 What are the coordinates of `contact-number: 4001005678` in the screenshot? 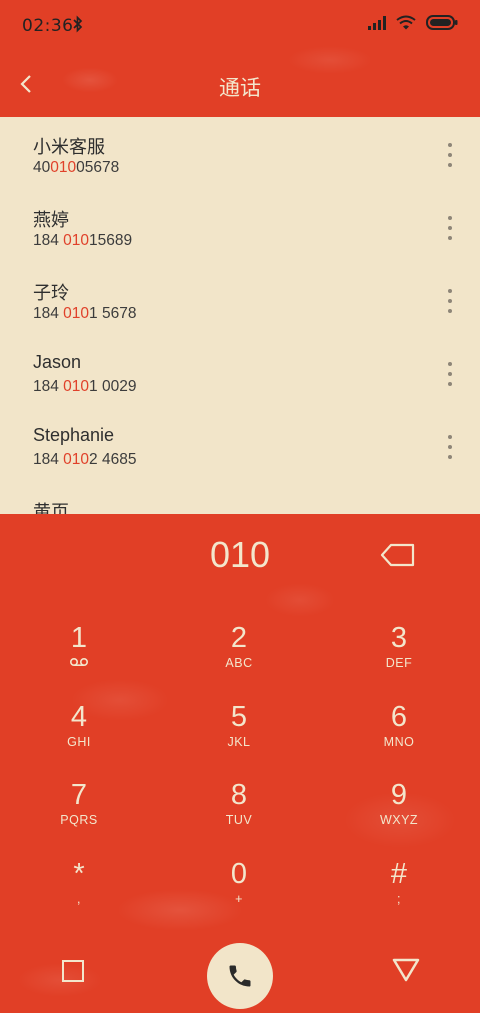 It's located at (76, 167).